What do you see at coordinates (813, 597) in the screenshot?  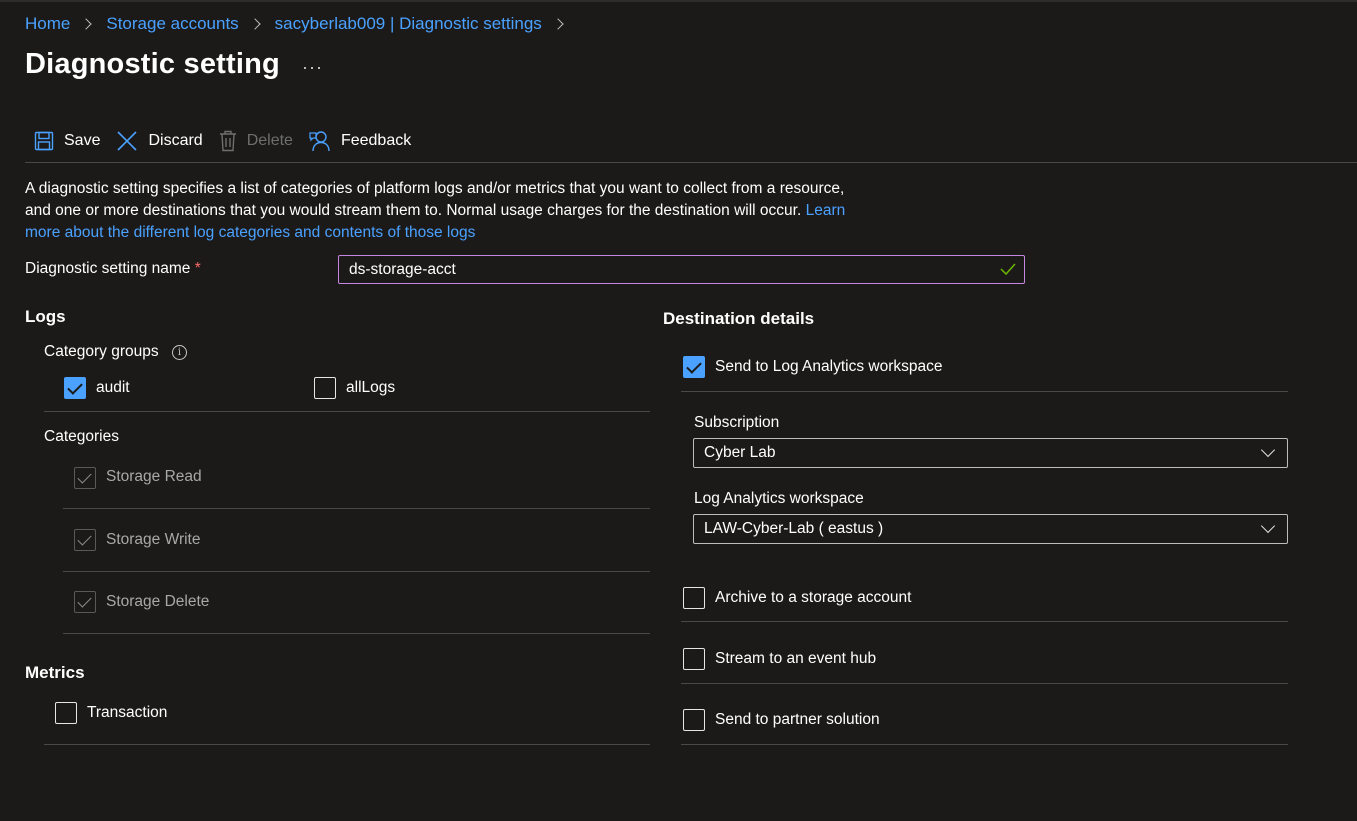 I see `archive-label: Archive to a storage account` at bounding box center [813, 597].